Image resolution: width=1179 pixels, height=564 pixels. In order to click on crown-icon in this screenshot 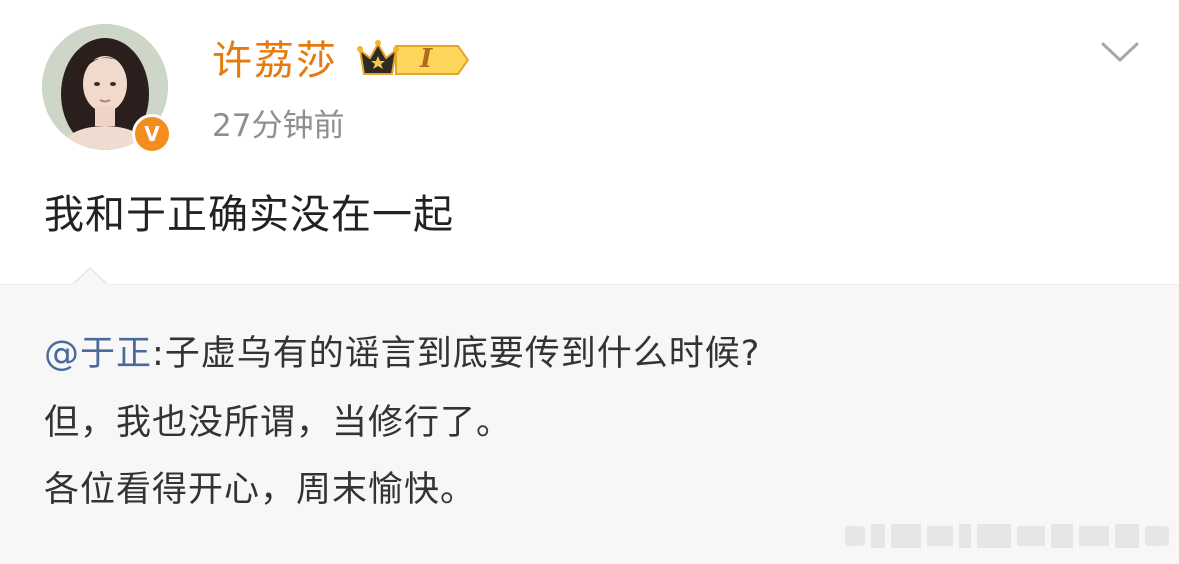, I will do `click(413, 57)`.